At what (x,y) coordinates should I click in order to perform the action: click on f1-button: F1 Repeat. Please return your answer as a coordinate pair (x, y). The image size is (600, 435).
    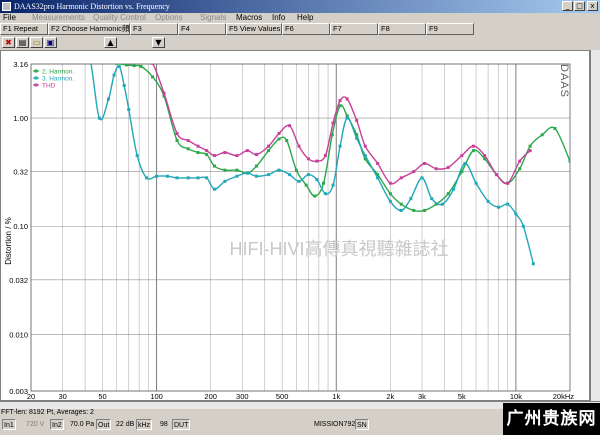
    Looking at the image, I should click on (24, 29).